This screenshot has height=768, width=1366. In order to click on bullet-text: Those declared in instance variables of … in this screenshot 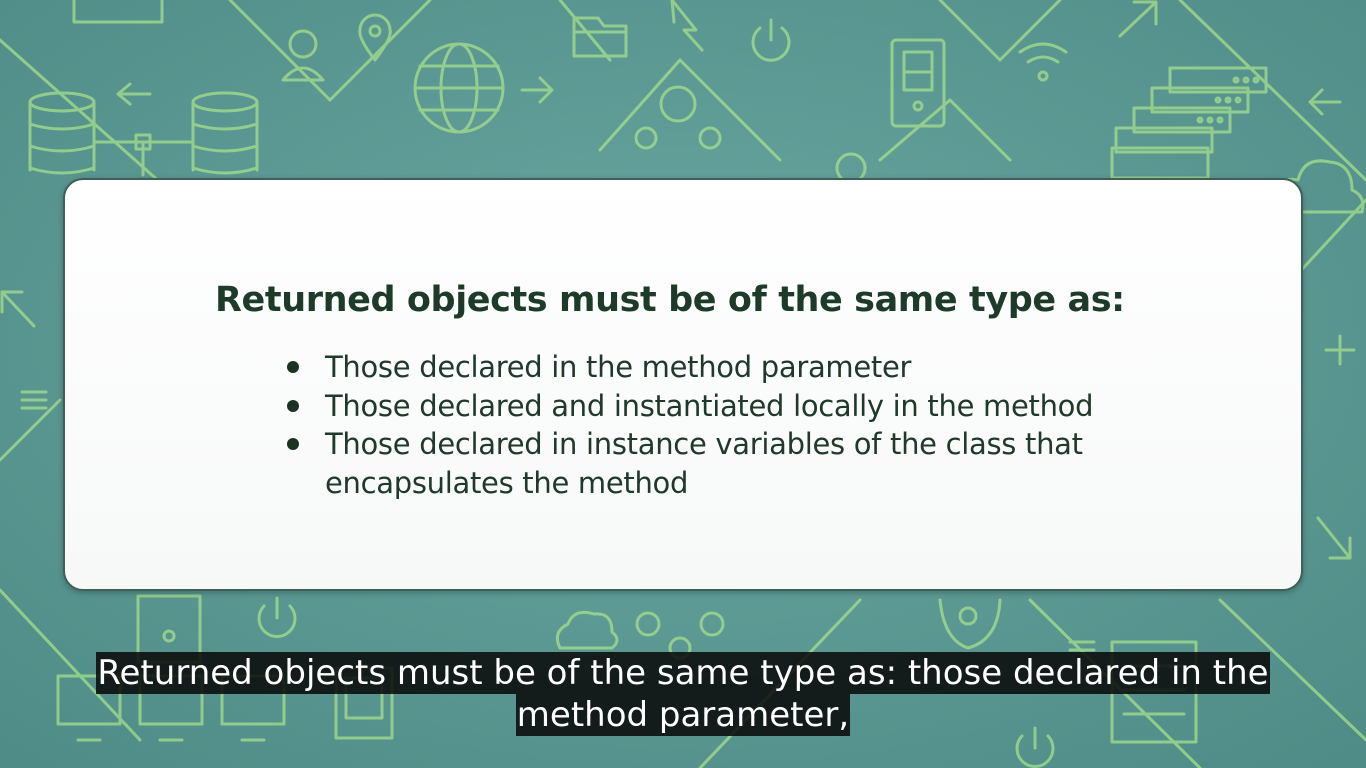, I will do `click(704, 444)`.